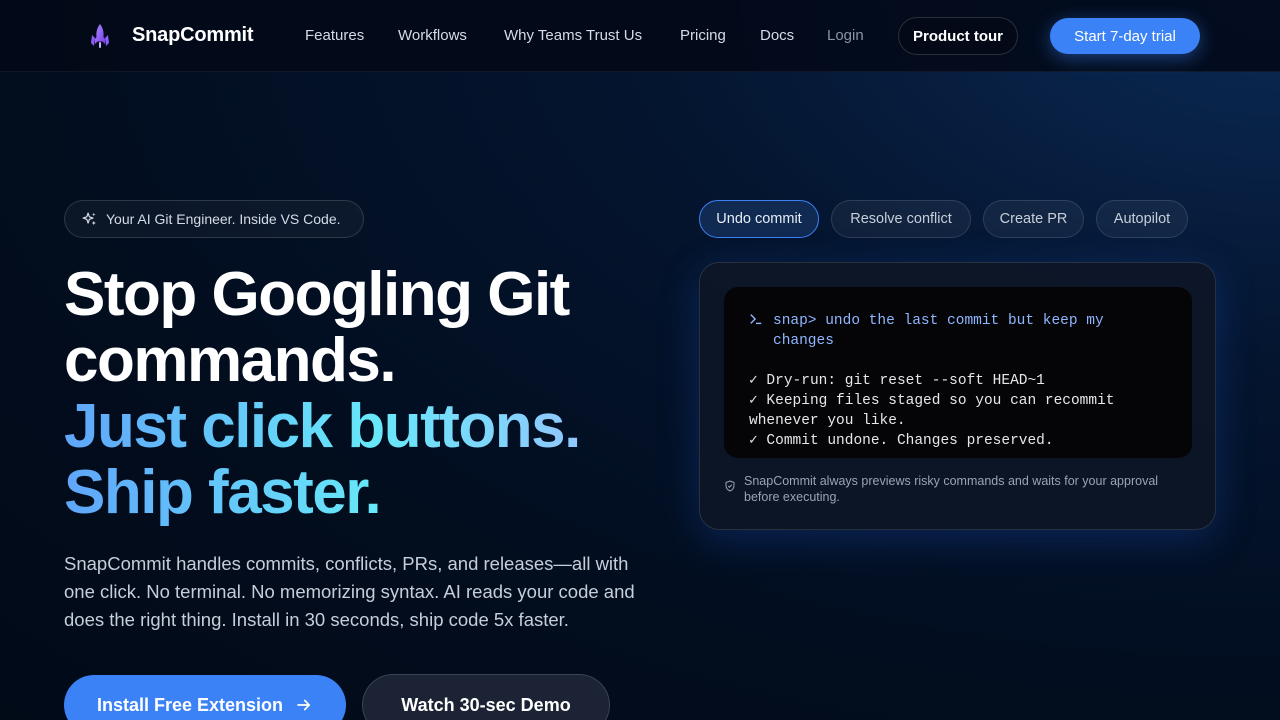 The height and width of the screenshot is (720, 1280). Describe the element at coordinates (100, 36) in the screenshot. I see `rocket-icon` at that location.